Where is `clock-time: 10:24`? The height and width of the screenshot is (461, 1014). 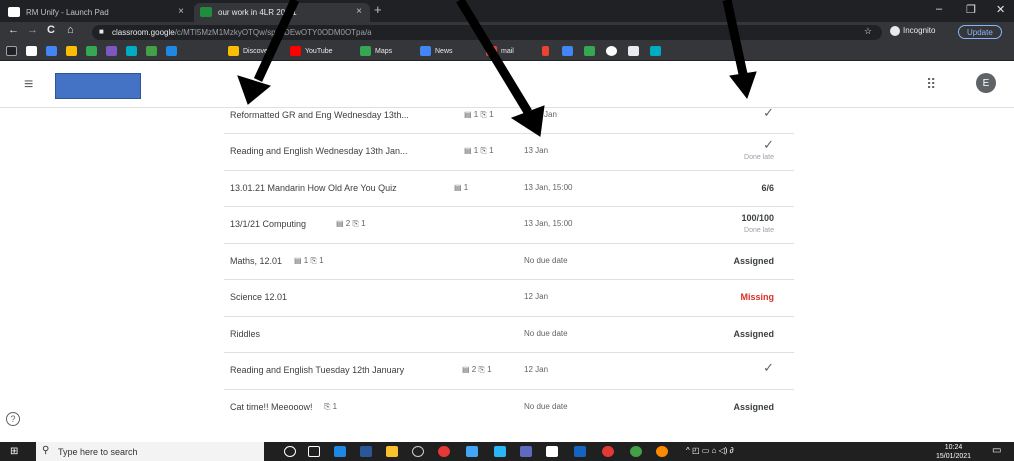 clock-time: 10:24 is located at coordinates (953, 447).